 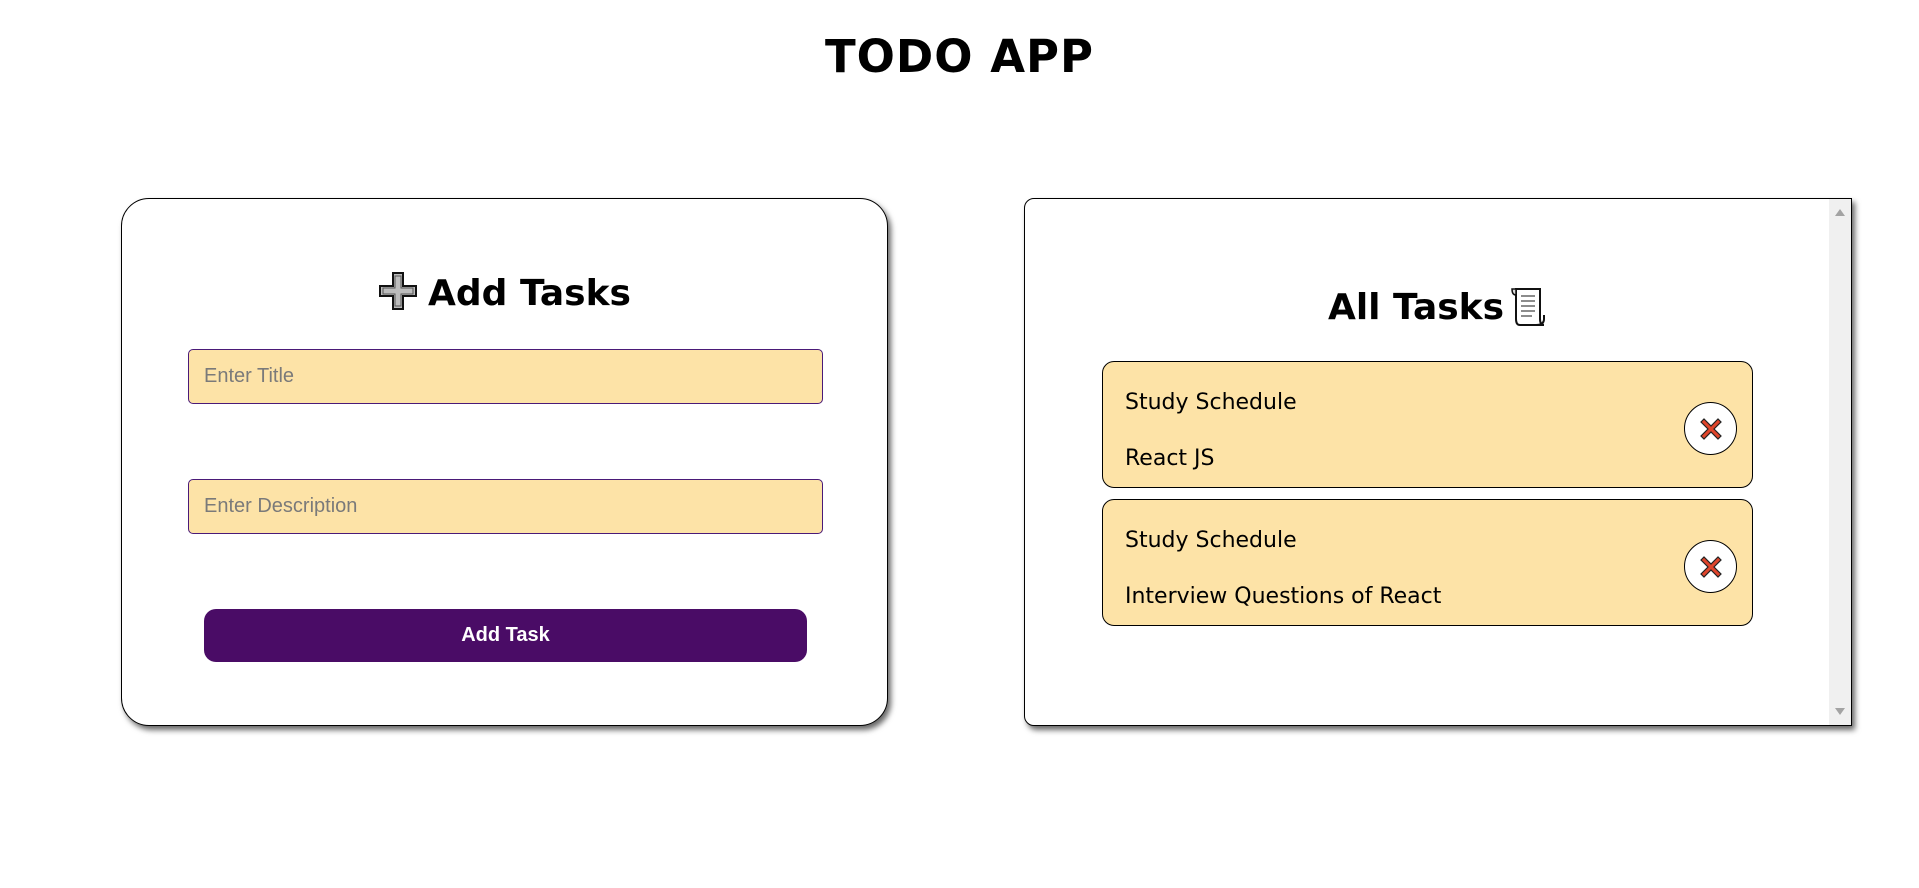 I want to click on plus-icon, so click(x=398, y=291).